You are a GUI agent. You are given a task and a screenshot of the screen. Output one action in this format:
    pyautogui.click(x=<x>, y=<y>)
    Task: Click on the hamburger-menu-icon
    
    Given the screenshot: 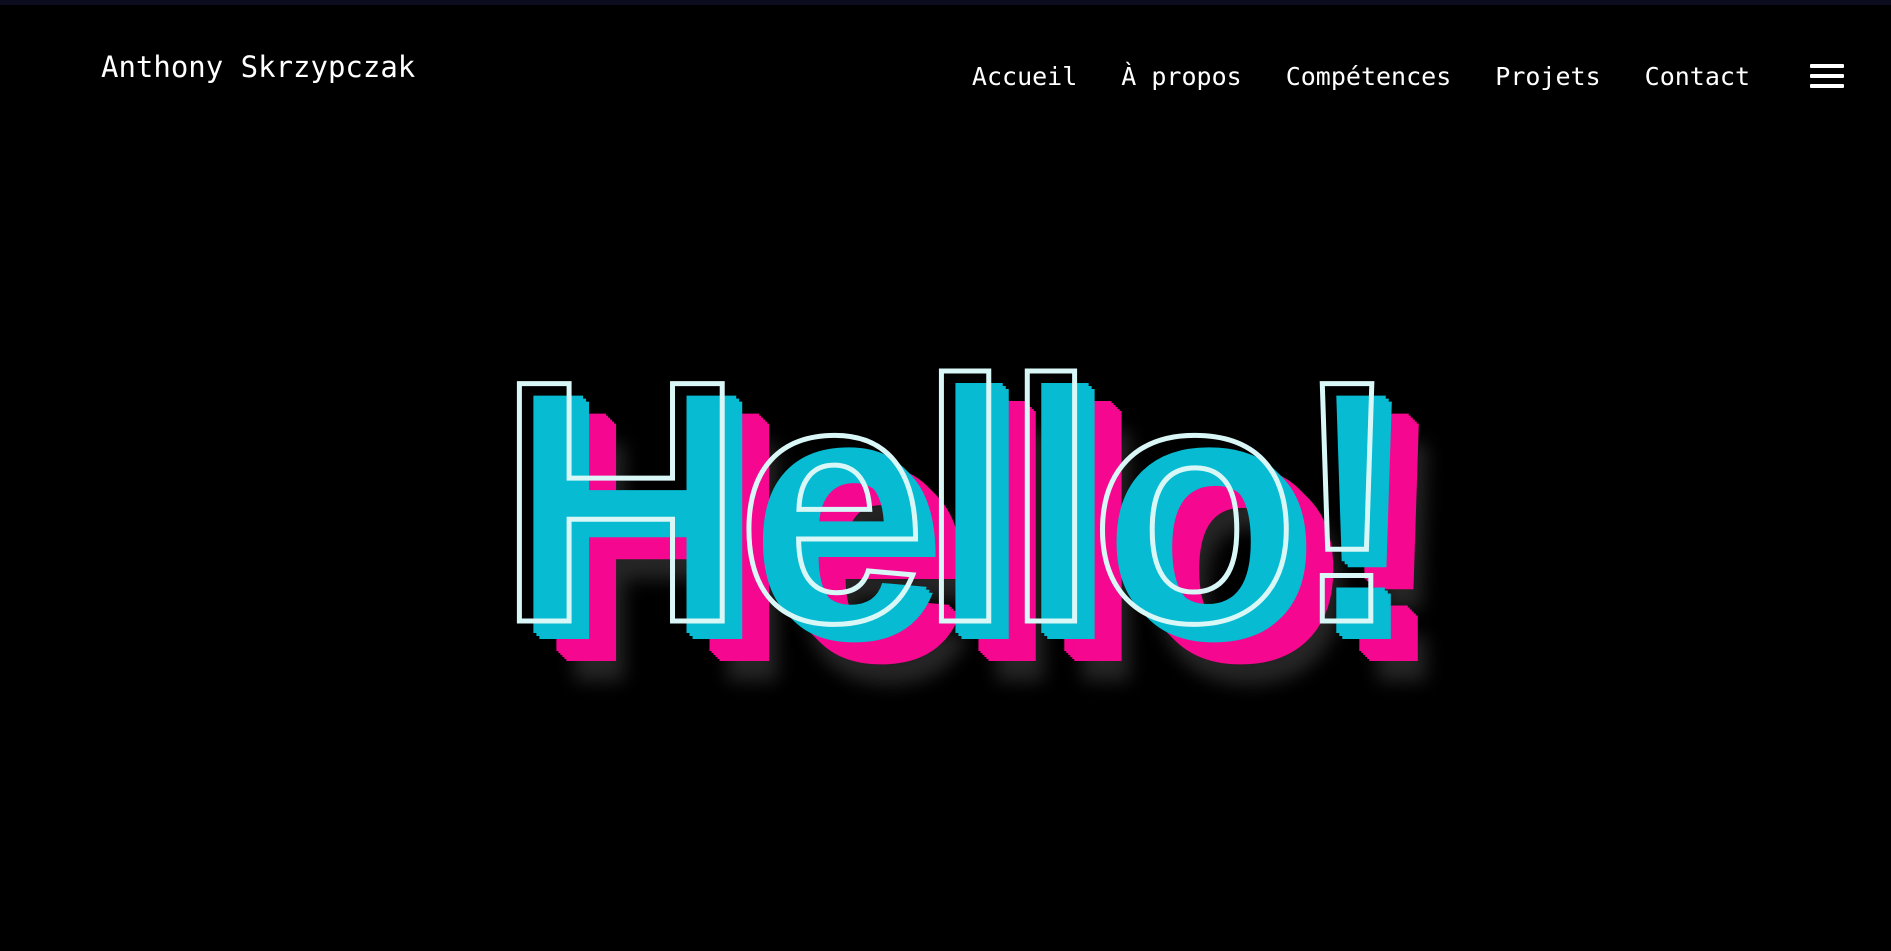 What is the action you would take?
    pyautogui.click(x=1827, y=76)
    